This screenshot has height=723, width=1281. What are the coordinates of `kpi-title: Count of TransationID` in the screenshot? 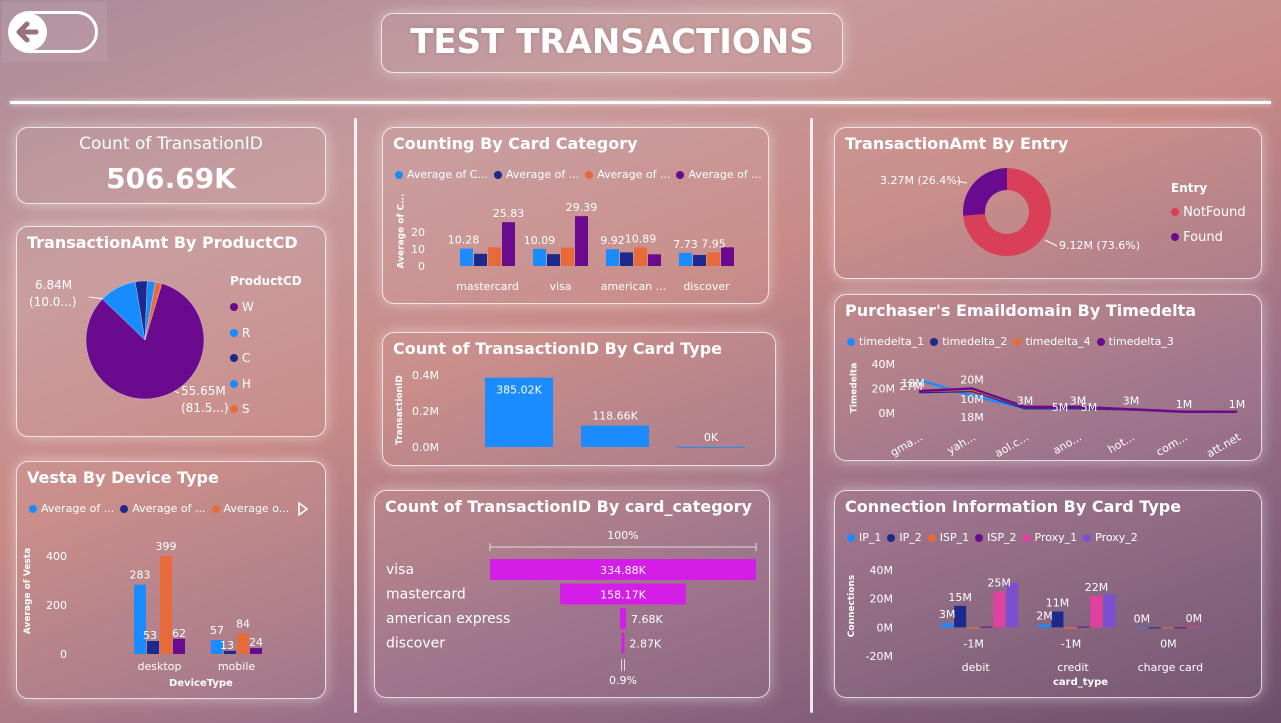 It's located at (171, 144).